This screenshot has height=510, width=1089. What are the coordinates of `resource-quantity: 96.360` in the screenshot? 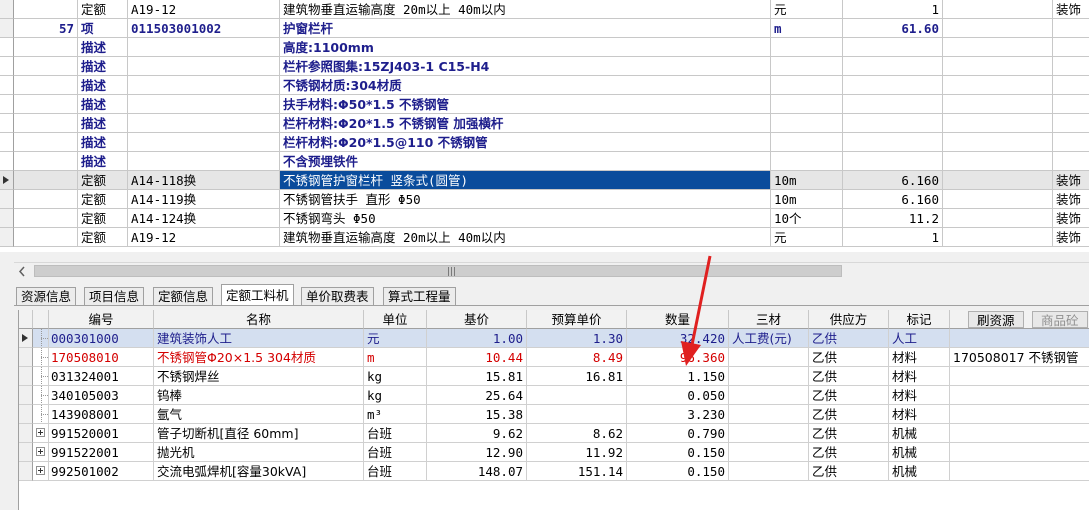 It's located at (678, 357).